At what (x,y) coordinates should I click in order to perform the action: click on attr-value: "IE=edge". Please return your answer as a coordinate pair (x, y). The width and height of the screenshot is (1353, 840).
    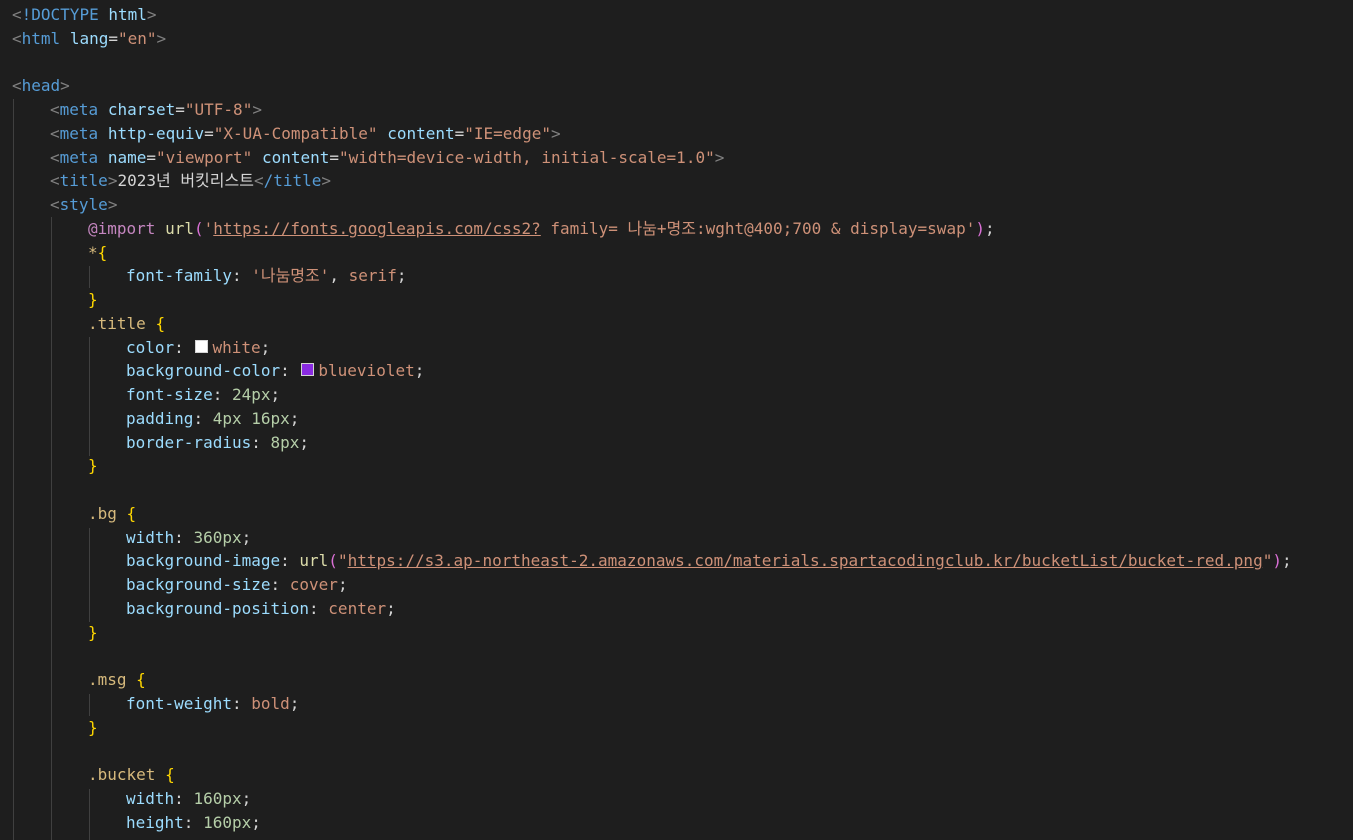
    Looking at the image, I should click on (507, 133).